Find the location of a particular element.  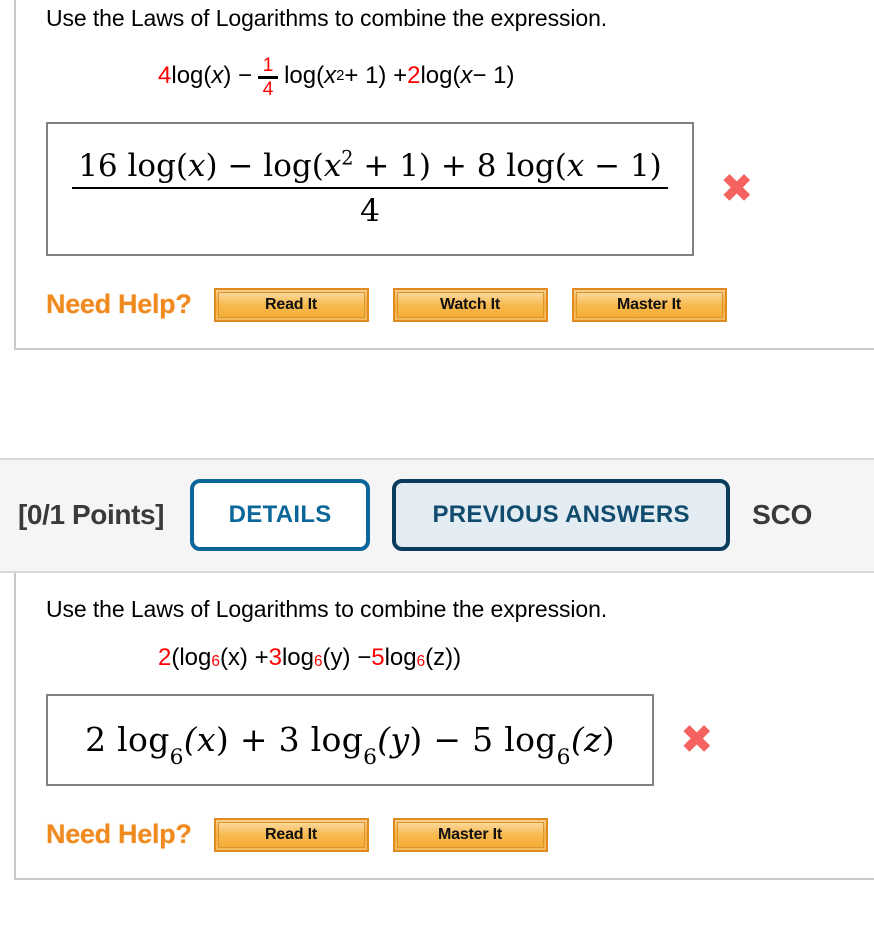

fraction-denominator: 4 is located at coordinates (268, 89).